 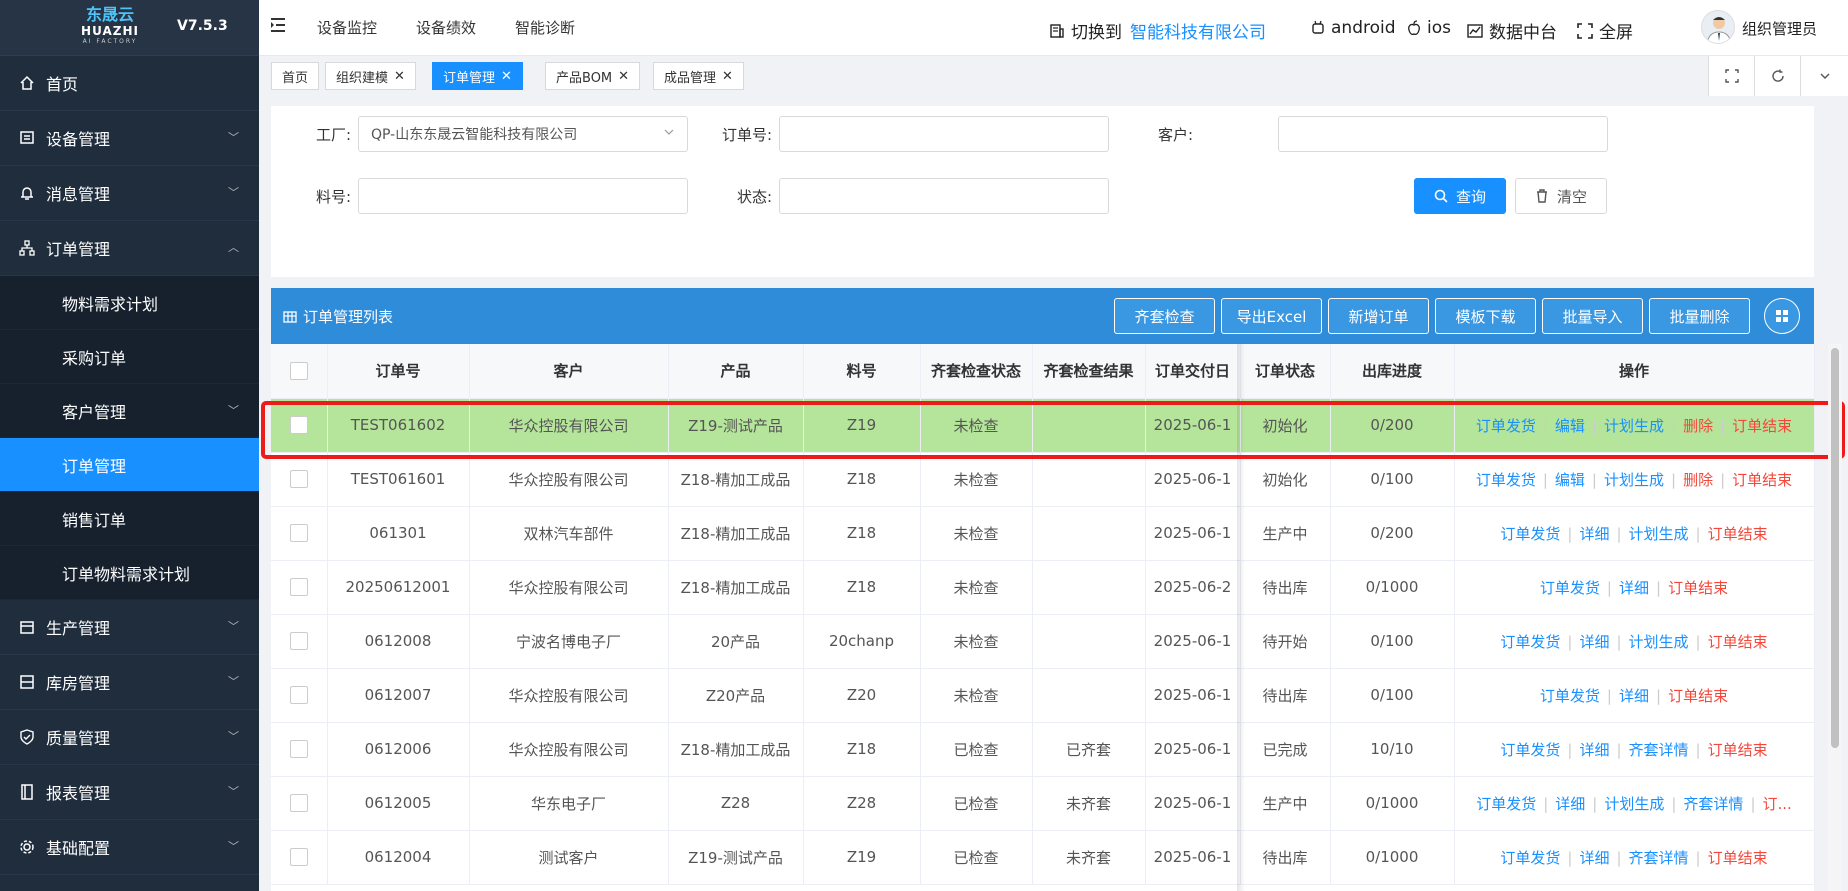 I want to click on tab-finished-product: 成品管理 ✕, so click(x=698, y=76).